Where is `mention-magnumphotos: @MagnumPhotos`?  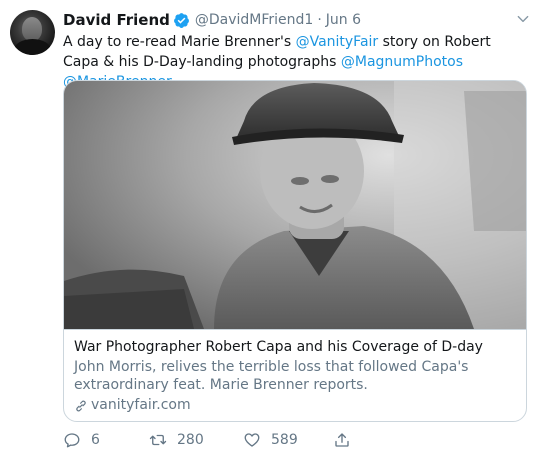 mention-magnumphotos: @MagnumPhotos is located at coordinates (402, 62).